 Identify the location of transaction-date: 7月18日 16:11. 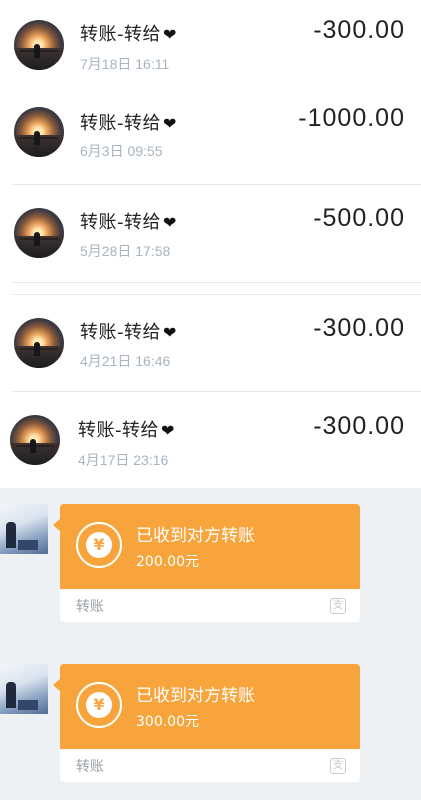
(125, 64).